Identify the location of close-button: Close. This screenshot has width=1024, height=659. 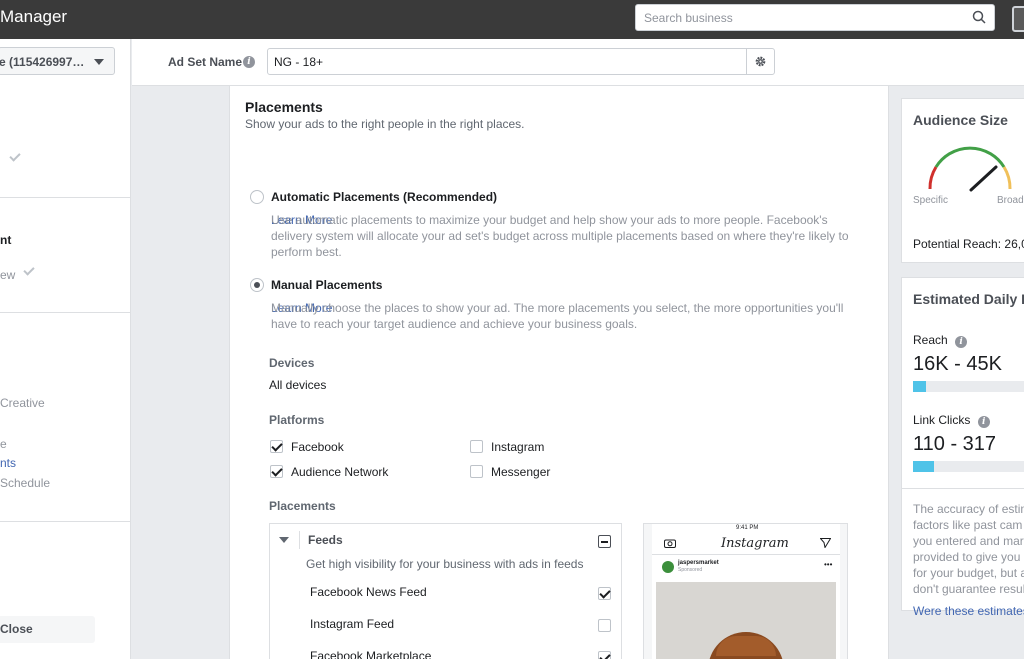
(47, 629).